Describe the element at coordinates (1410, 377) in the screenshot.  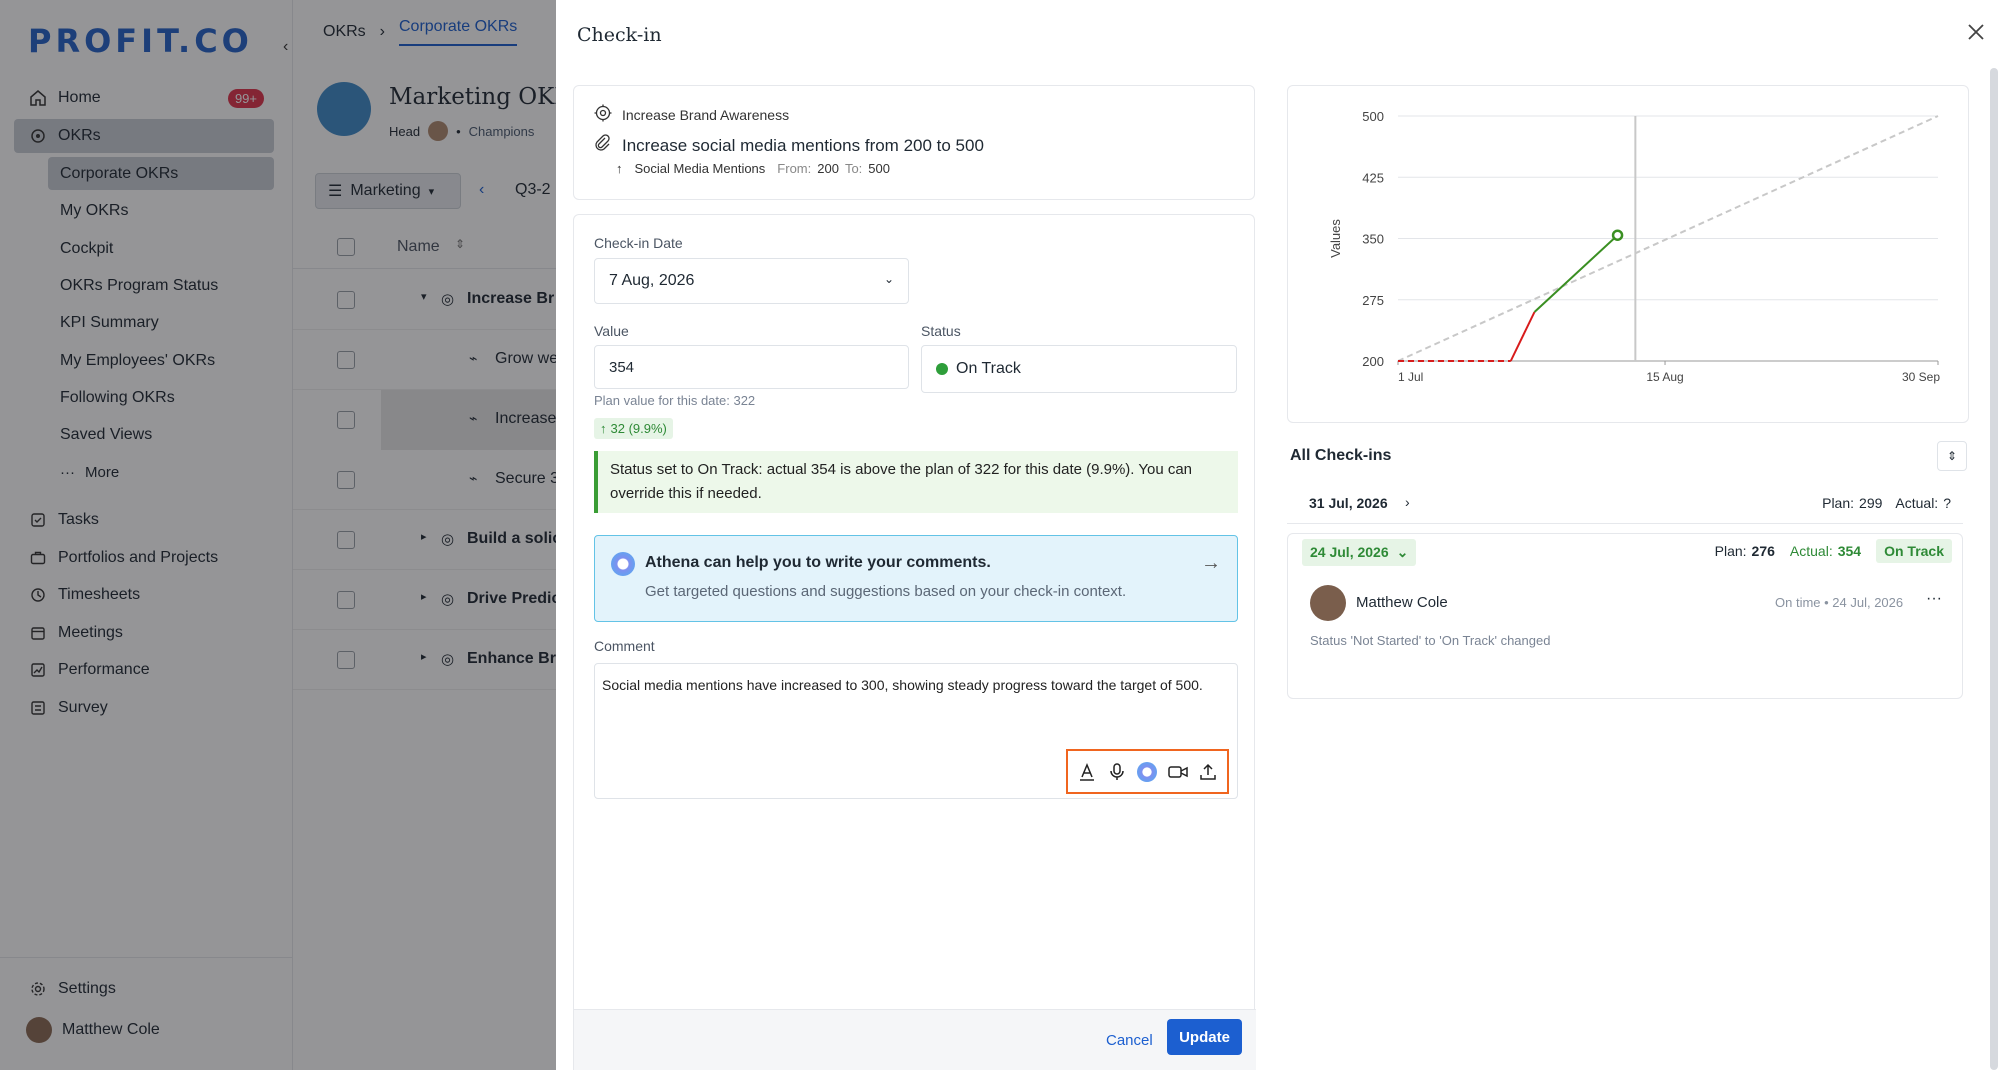
I see `x-tick-label: 1 Jul` at that location.